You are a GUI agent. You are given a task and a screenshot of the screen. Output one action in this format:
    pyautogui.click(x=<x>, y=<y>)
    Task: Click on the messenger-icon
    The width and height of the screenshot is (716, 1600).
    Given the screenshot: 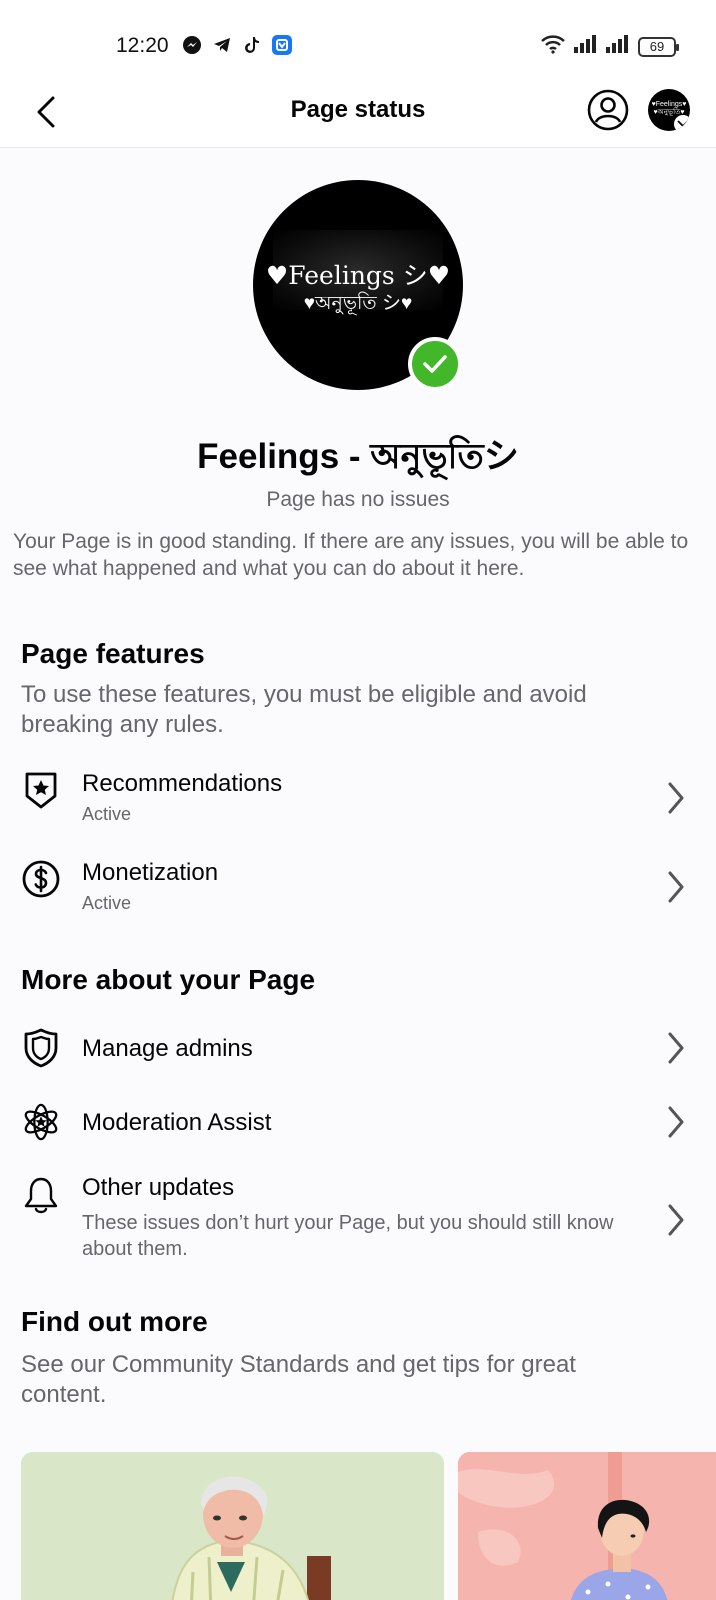 What is the action you would take?
    pyautogui.click(x=192, y=45)
    